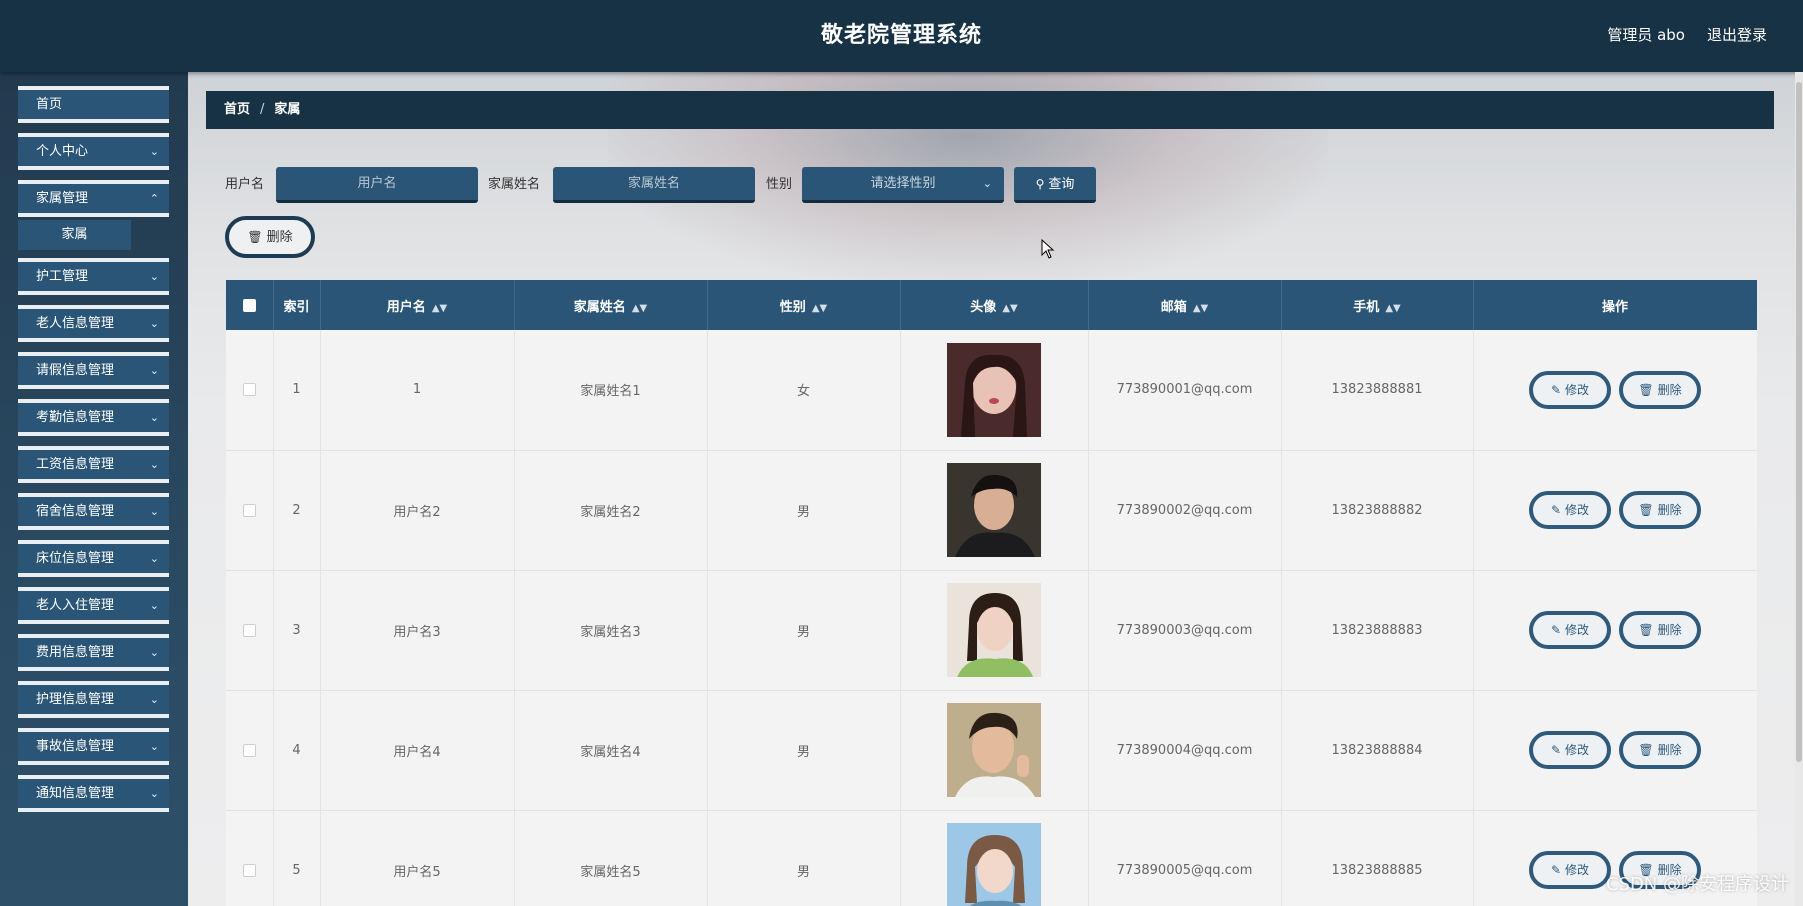 This screenshot has width=1803, height=906. Describe the element at coordinates (75, 699) in the screenshot. I see `sidebar-item-label: 护理信息管理` at that location.